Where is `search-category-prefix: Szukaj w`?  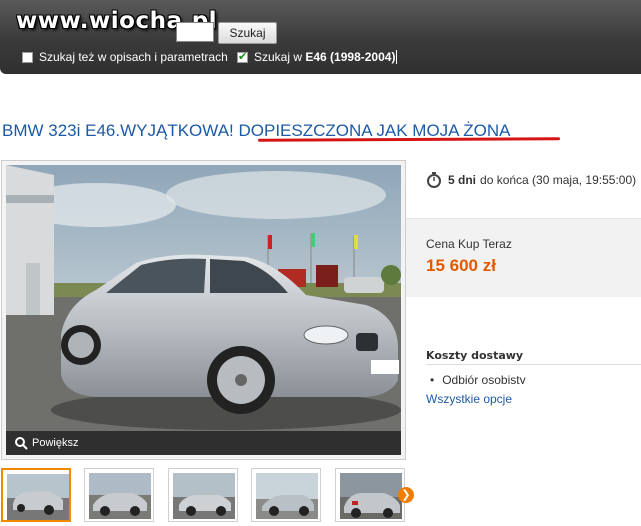
search-category-prefix: Szukaj w is located at coordinates (278, 57).